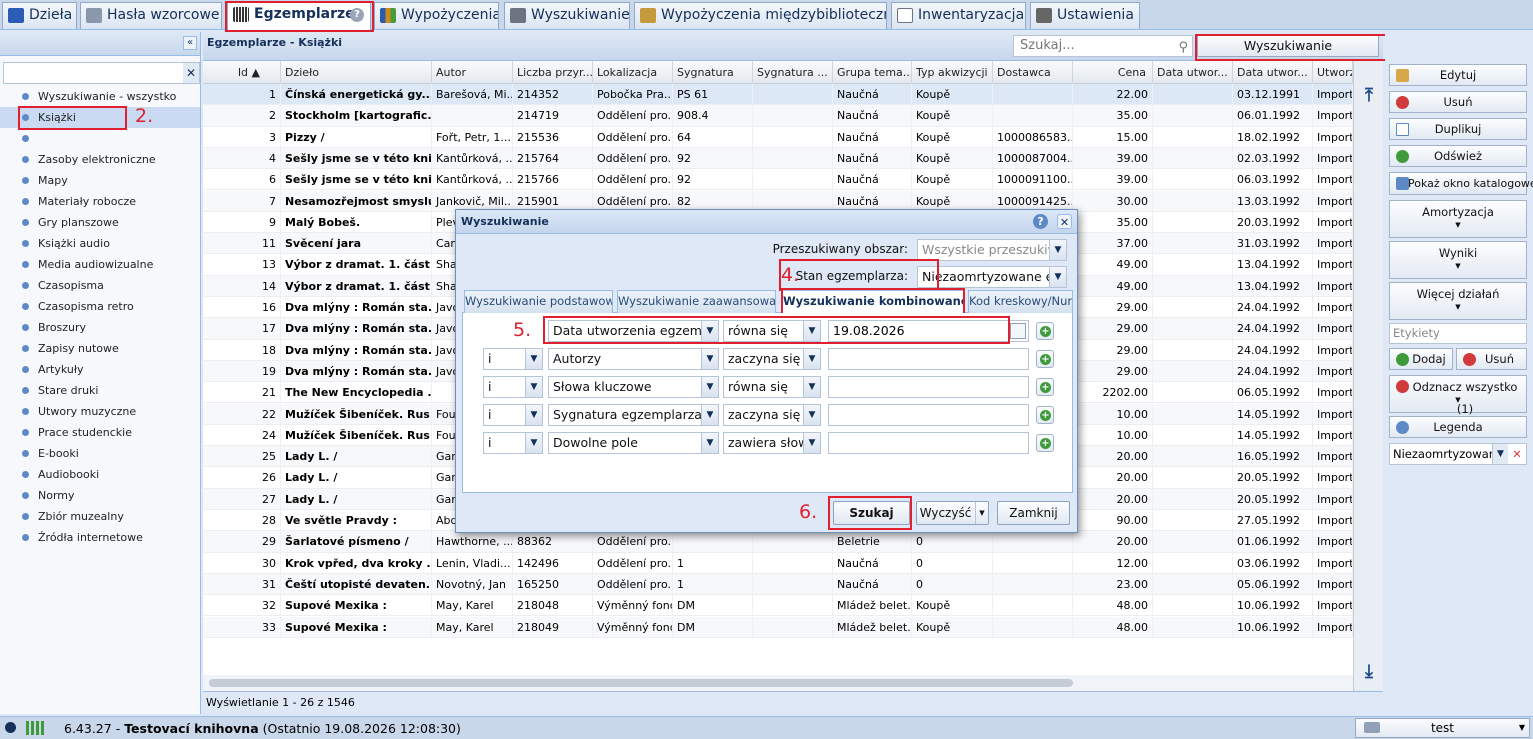 This screenshot has width=1533, height=739. What do you see at coordinates (100, 201) in the screenshot?
I see `sidebar-item: Materiały robocze` at bounding box center [100, 201].